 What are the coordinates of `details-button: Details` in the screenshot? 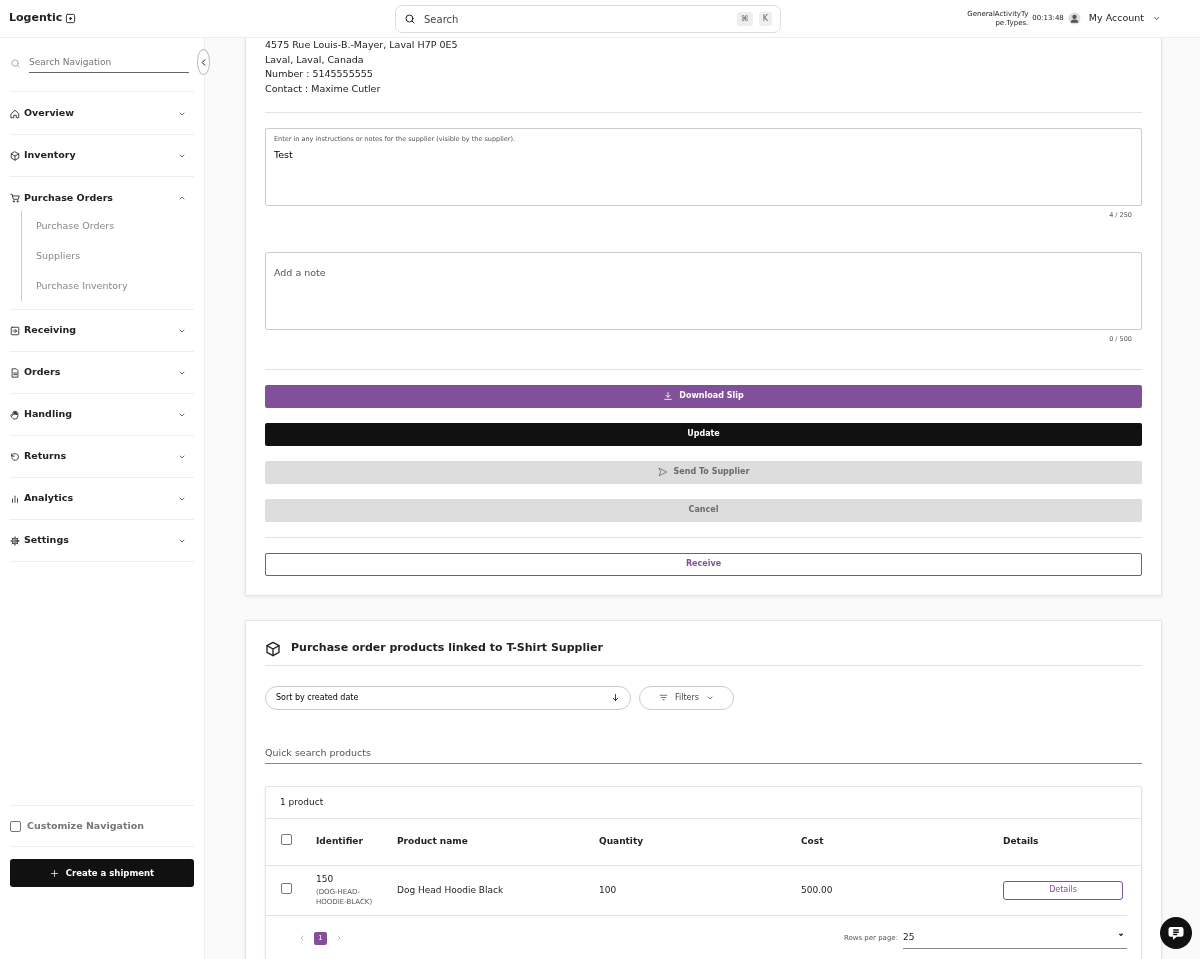 It's located at (1063, 890).